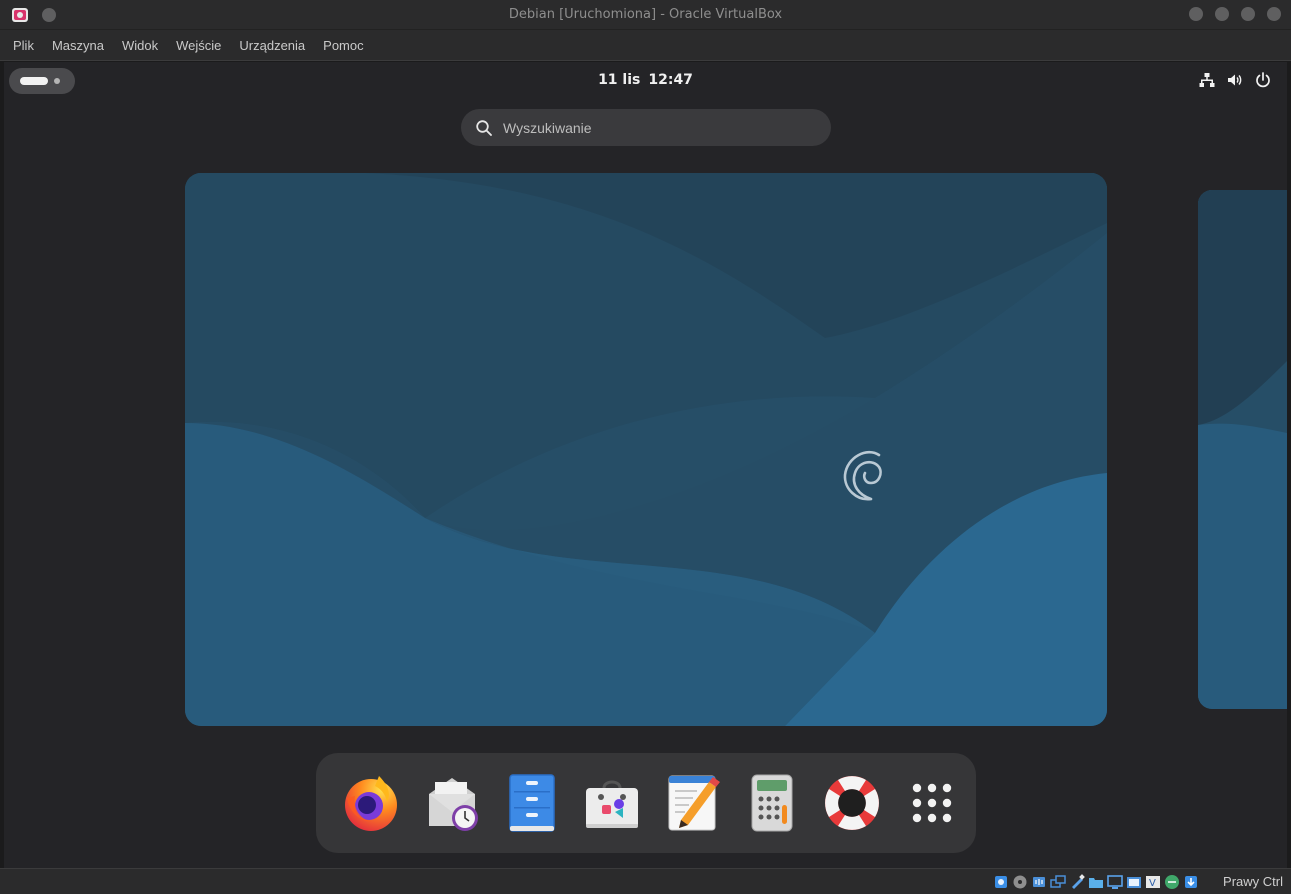 This screenshot has height=894, width=1291. Describe the element at coordinates (1115, 882) in the screenshot. I see `display-icon` at that location.